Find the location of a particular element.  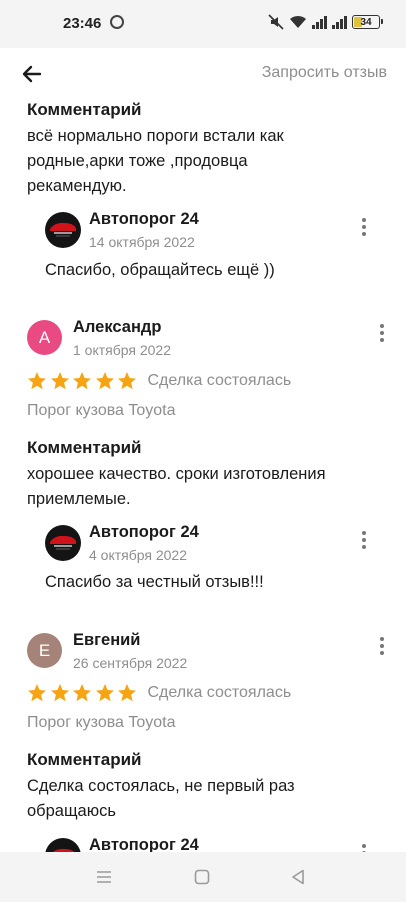

reviewer-name: Александр is located at coordinates (117, 327).